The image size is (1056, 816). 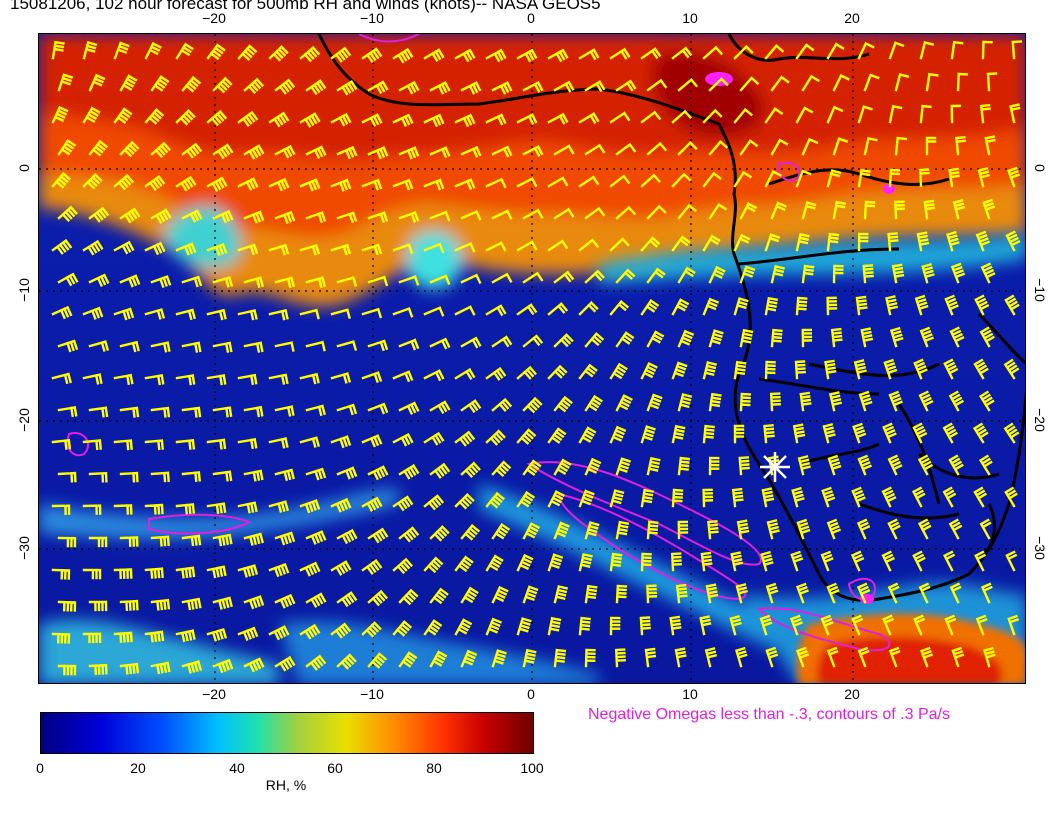 What do you see at coordinates (852, 694) in the screenshot?
I see `x-tick-bottom: 20` at bounding box center [852, 694].